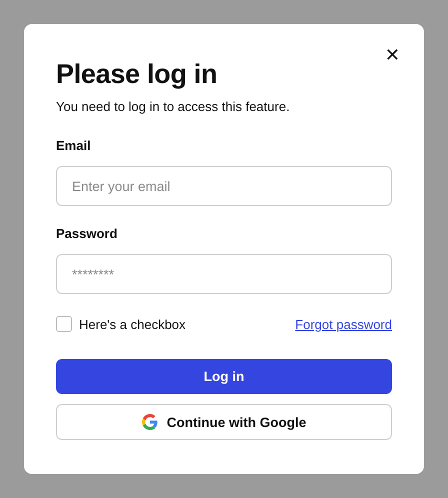 The height and width of the screenshot is (498, 448). What do you see at coordinates (87, 234) in the screenshot?
I see `field-label: Password` at bounding box center [87, 234].